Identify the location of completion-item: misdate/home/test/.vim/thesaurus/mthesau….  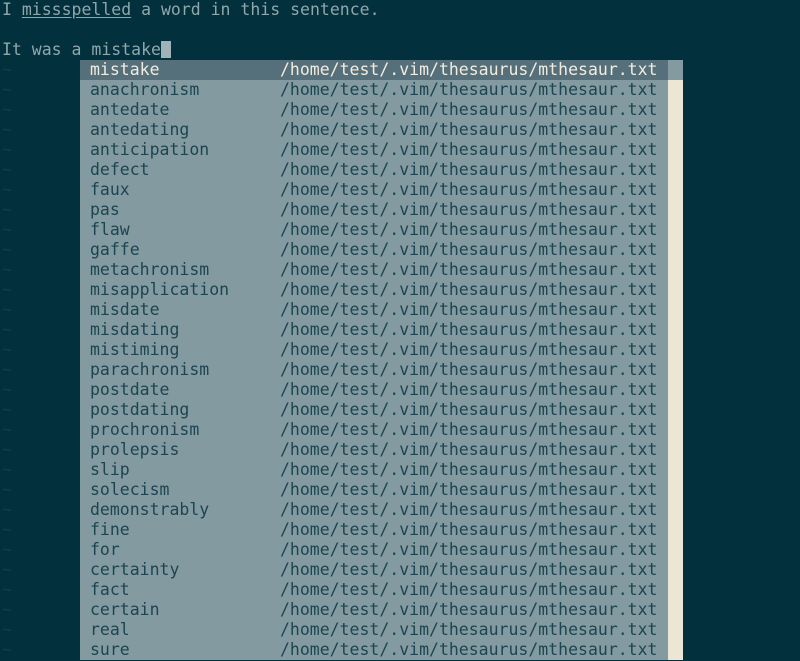
(374, 310).